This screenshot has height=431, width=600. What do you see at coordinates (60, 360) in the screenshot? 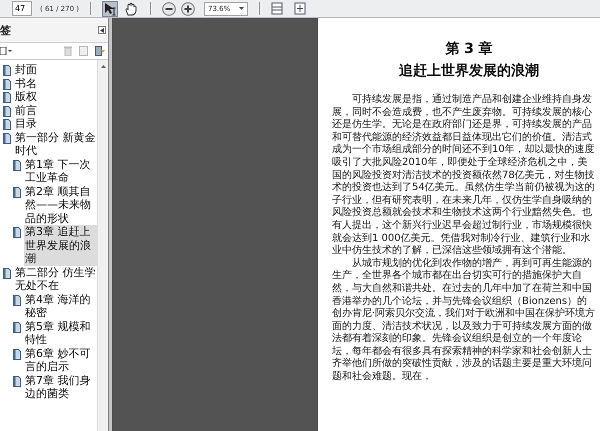
I see `bookmark-item: 第6章 妙不可言的启示` at bounding box center [60, 360].